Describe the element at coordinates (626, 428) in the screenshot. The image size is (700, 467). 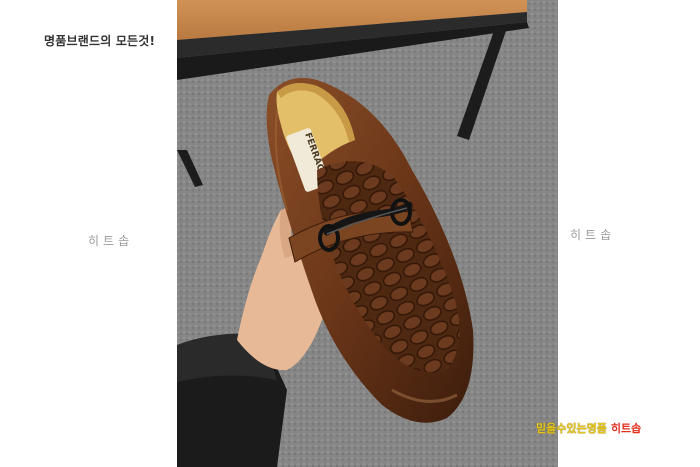
I see `caption-part2: 히트솝` at that location.